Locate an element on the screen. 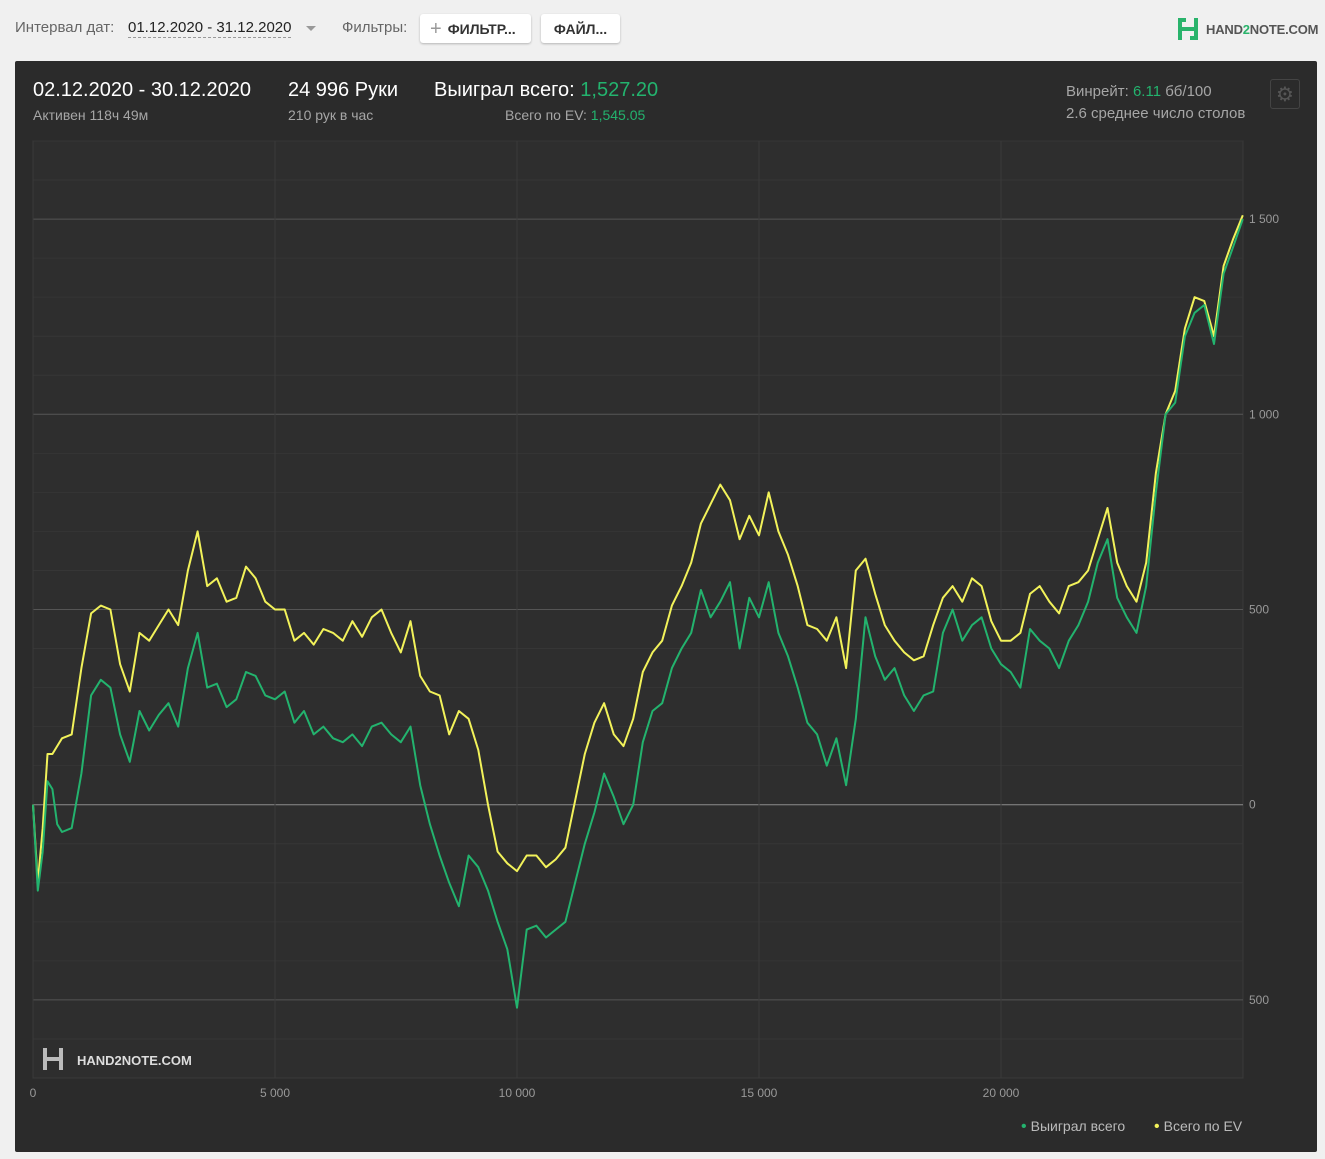  y-tick-label: 0 is located at coordinates (1252, 805).